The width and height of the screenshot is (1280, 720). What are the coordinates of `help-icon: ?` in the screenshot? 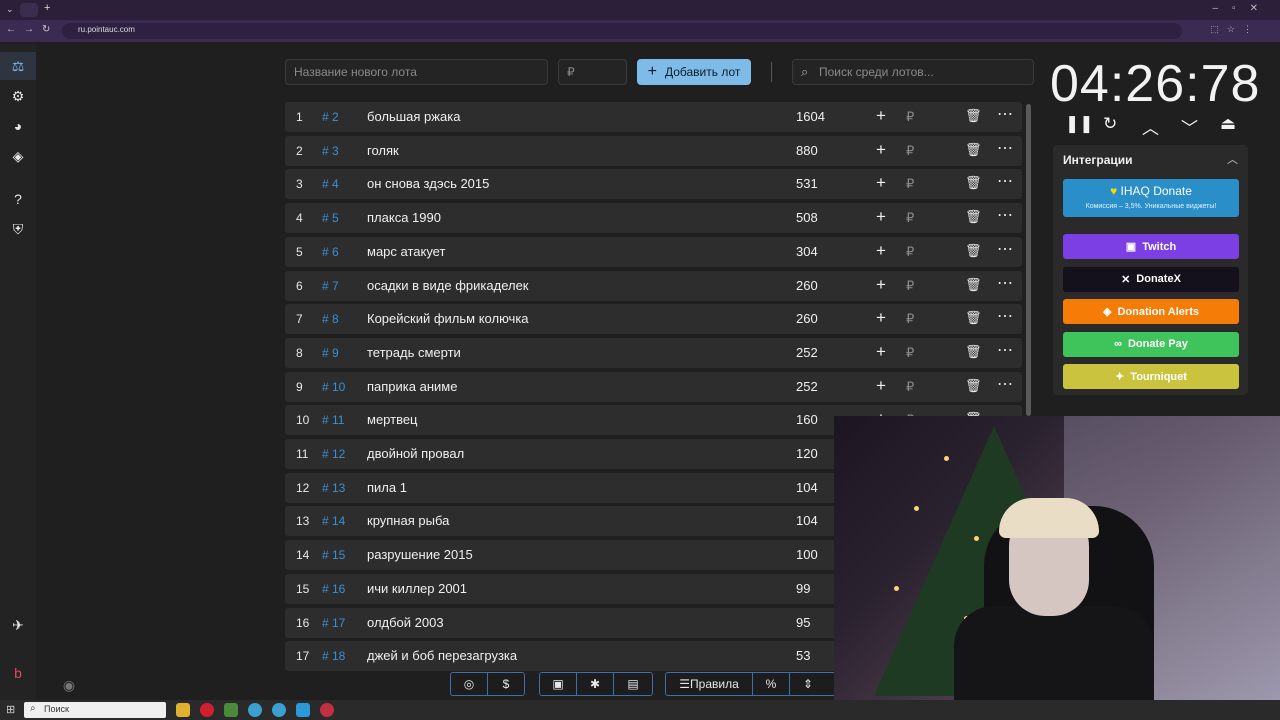 It's located at (18, 199).